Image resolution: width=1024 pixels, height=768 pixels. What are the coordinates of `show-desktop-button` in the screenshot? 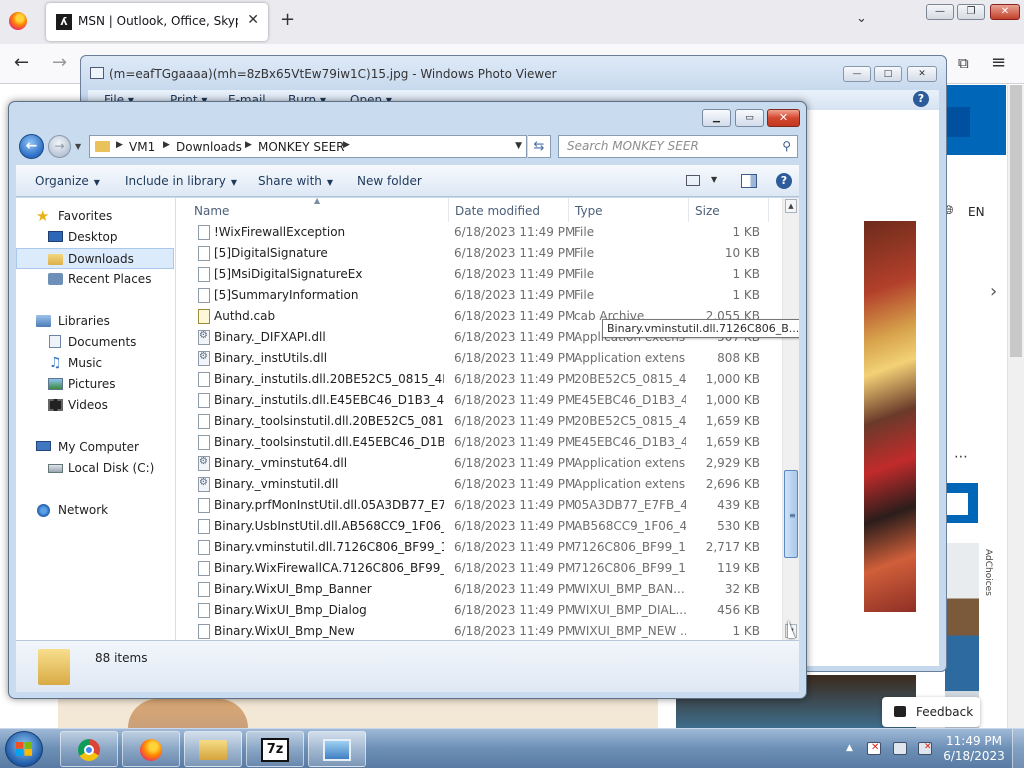 It's located at (1018, 748).